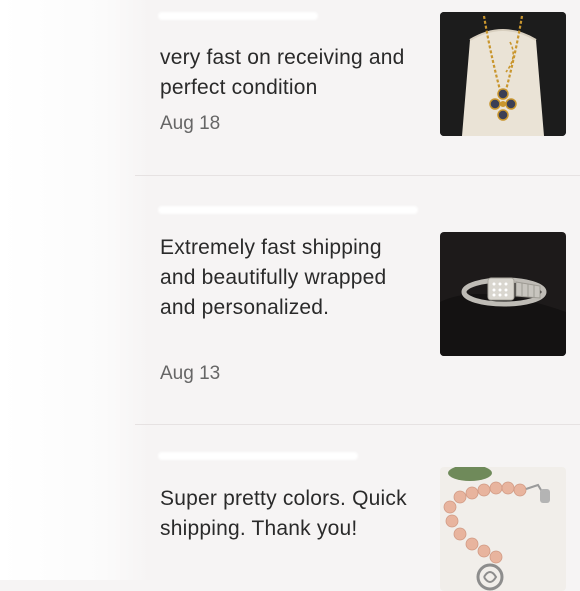  I want to click on bracelet-photo-icon, so click(503, 529).